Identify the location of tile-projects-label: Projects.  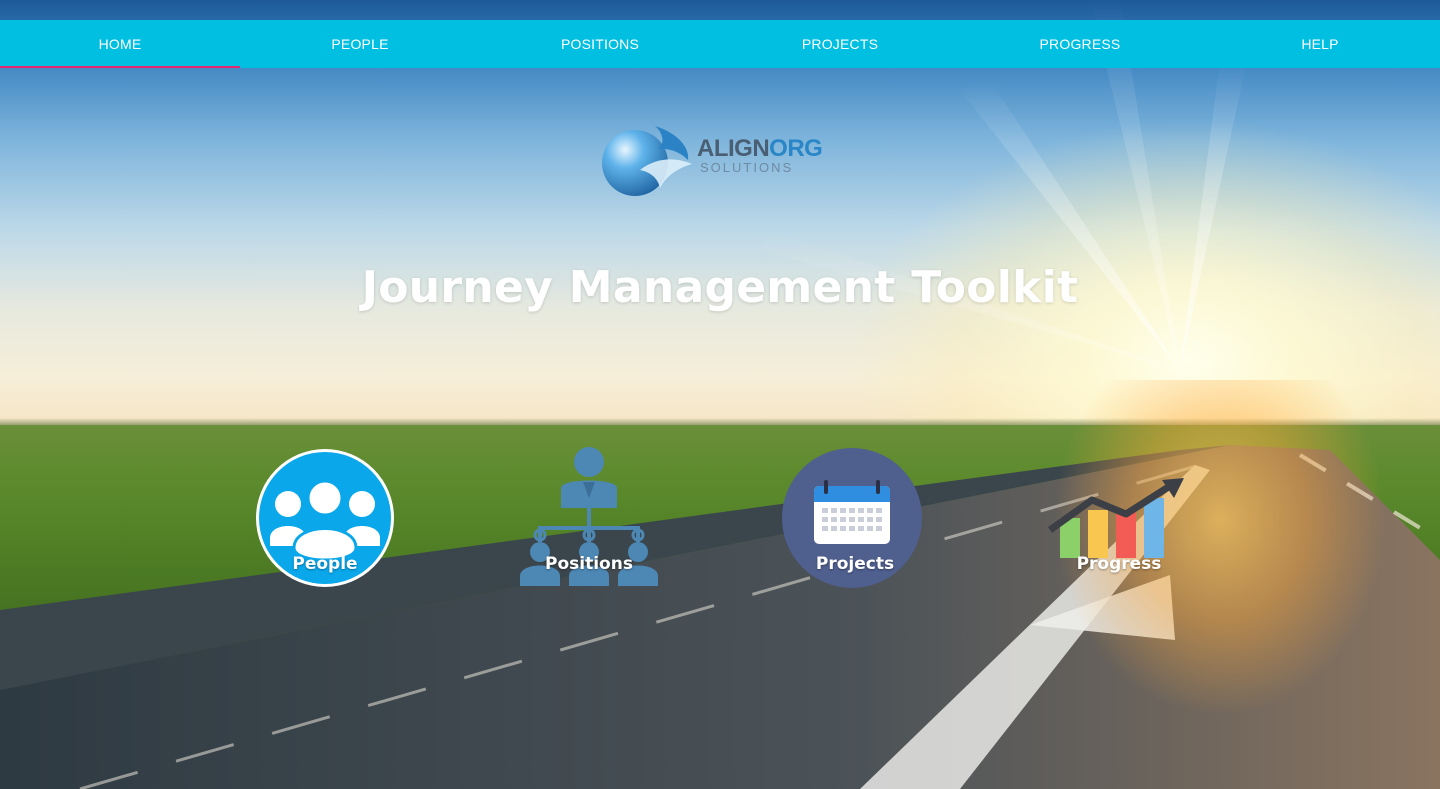
(855, 564).